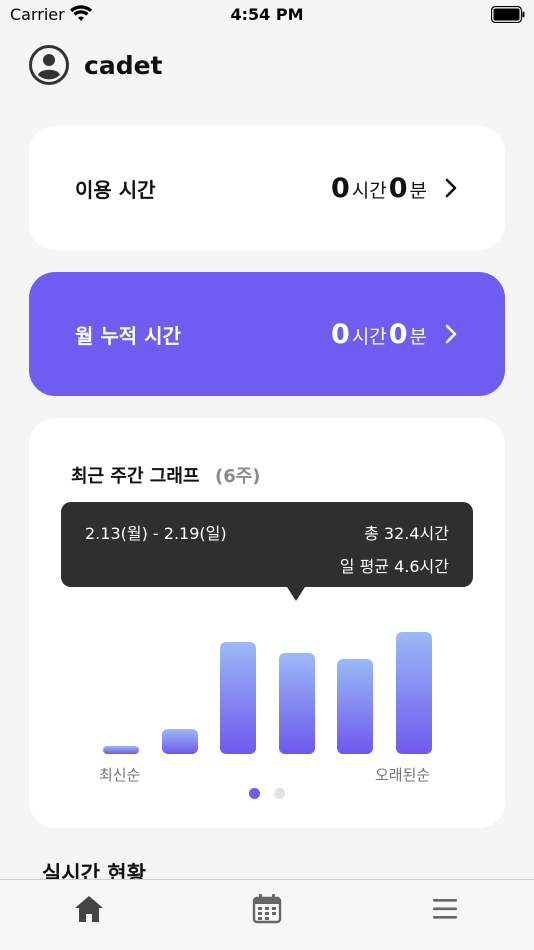 The width and height of the screenshot is (534, 950). I want to click on usage-hours: 0, so click(340, 188).